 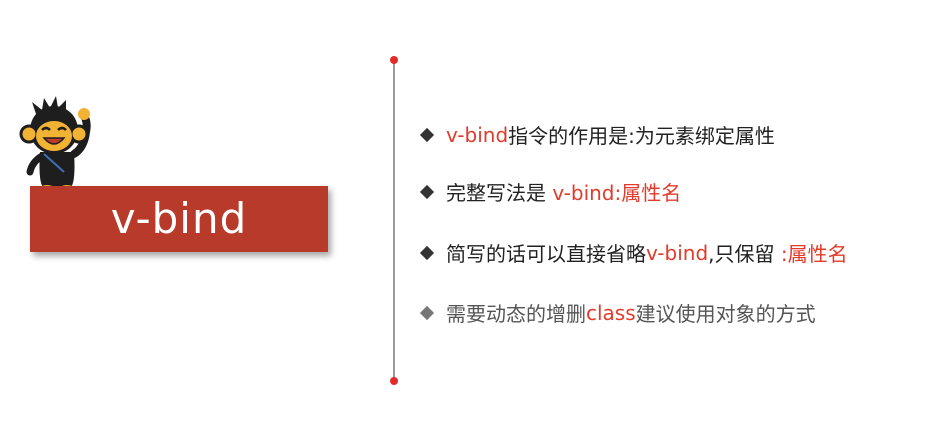 I want to click on slide-title: v-bind, so click(x=179, y=218).